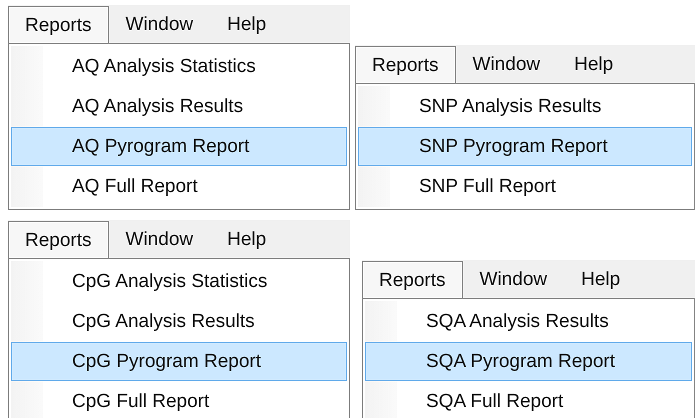 Image resolution: width=695 pixels, height=418 pixels. I want to click on menu-item: SQA Full Report, so click(528, 400).